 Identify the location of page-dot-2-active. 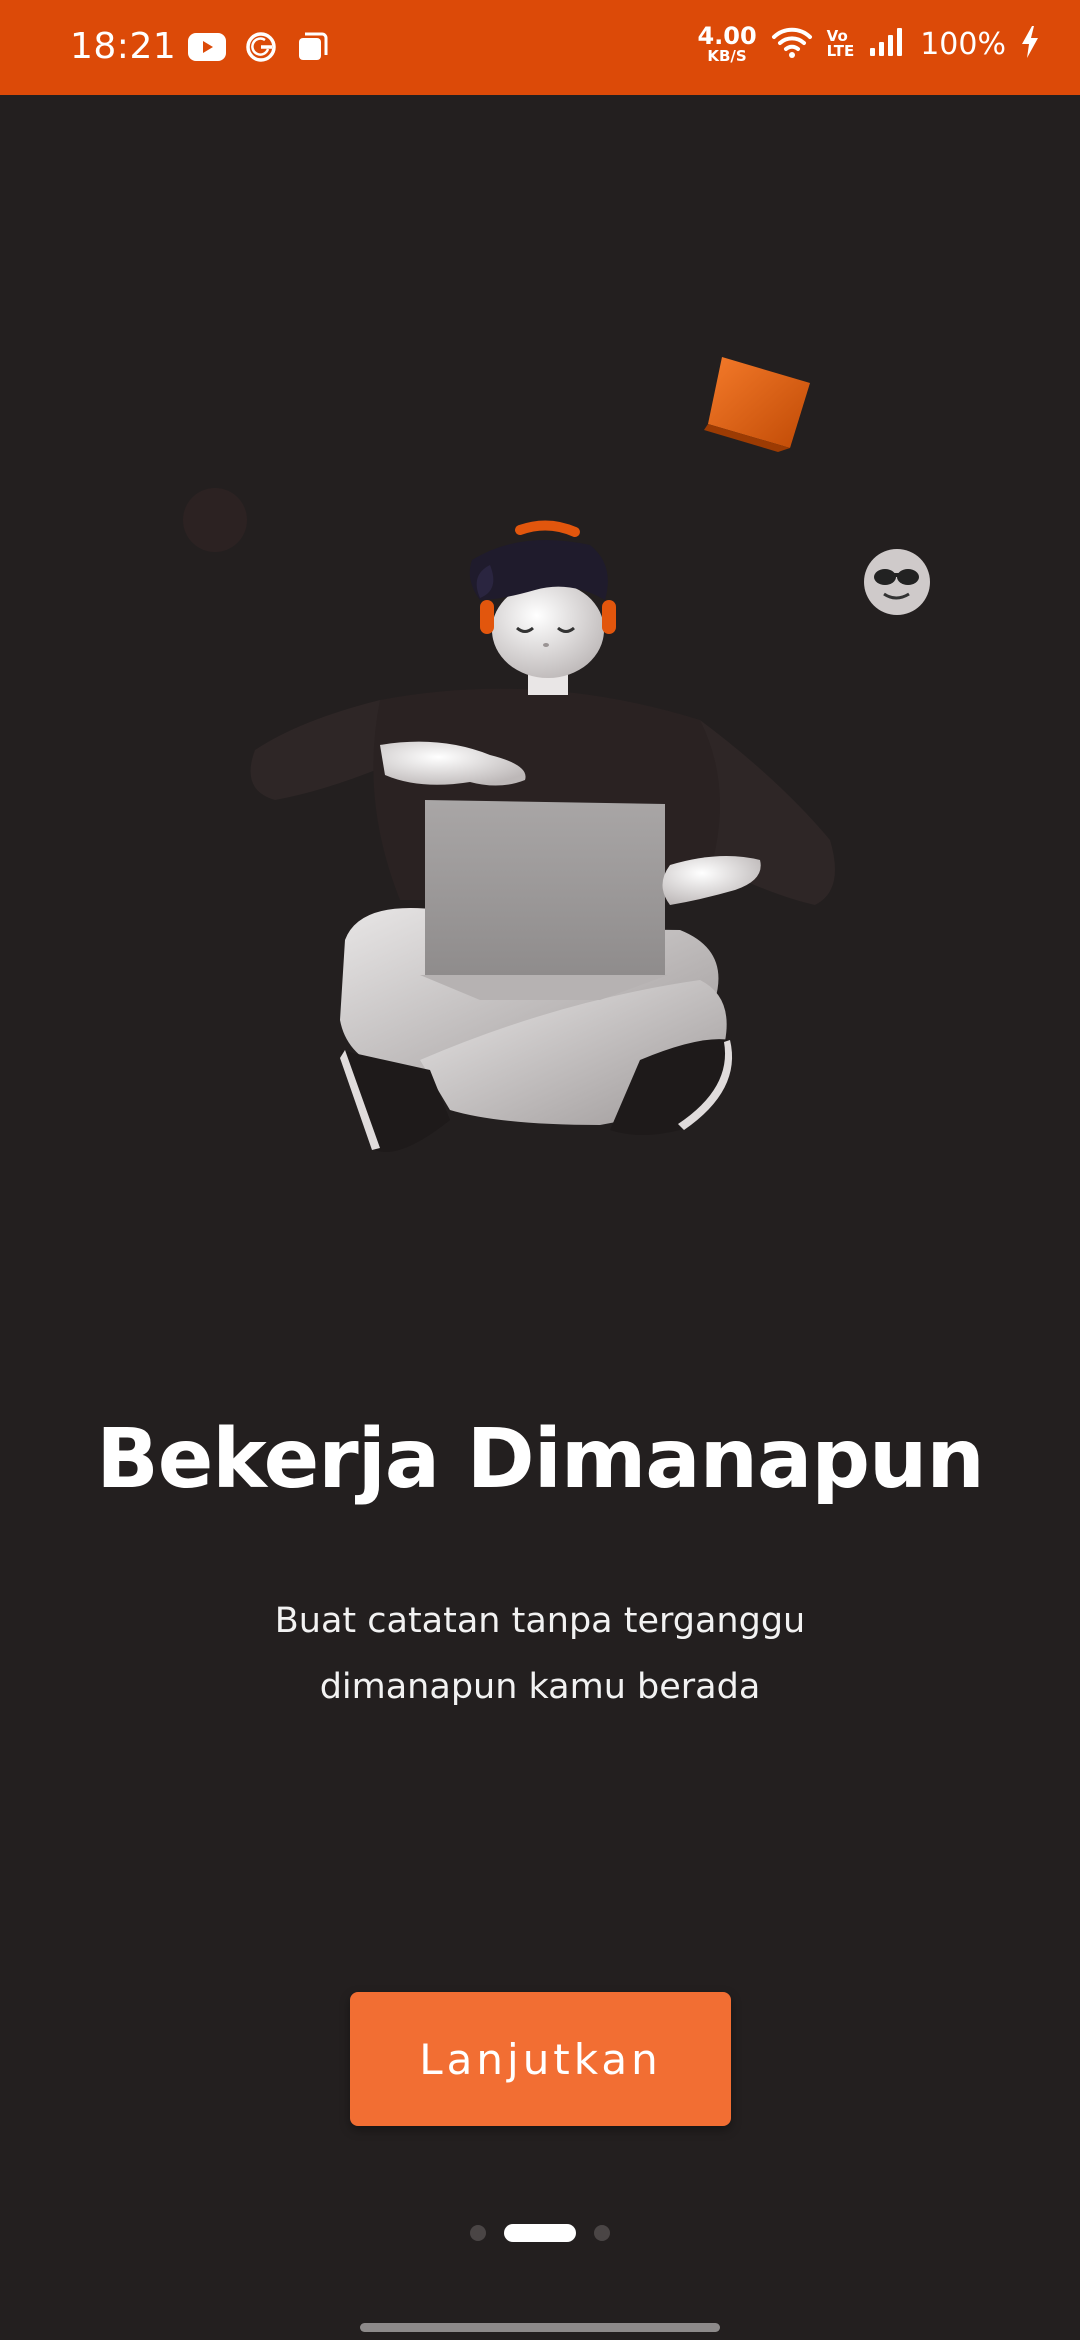
(540, 2233).